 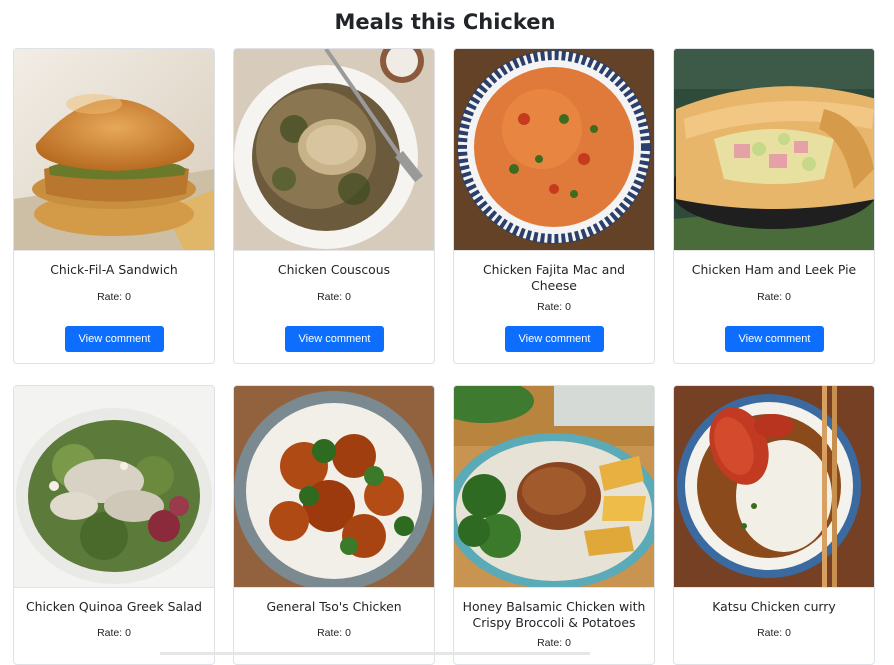 I want to click on ham-leek-pie-image, so click(x=774, y=150).